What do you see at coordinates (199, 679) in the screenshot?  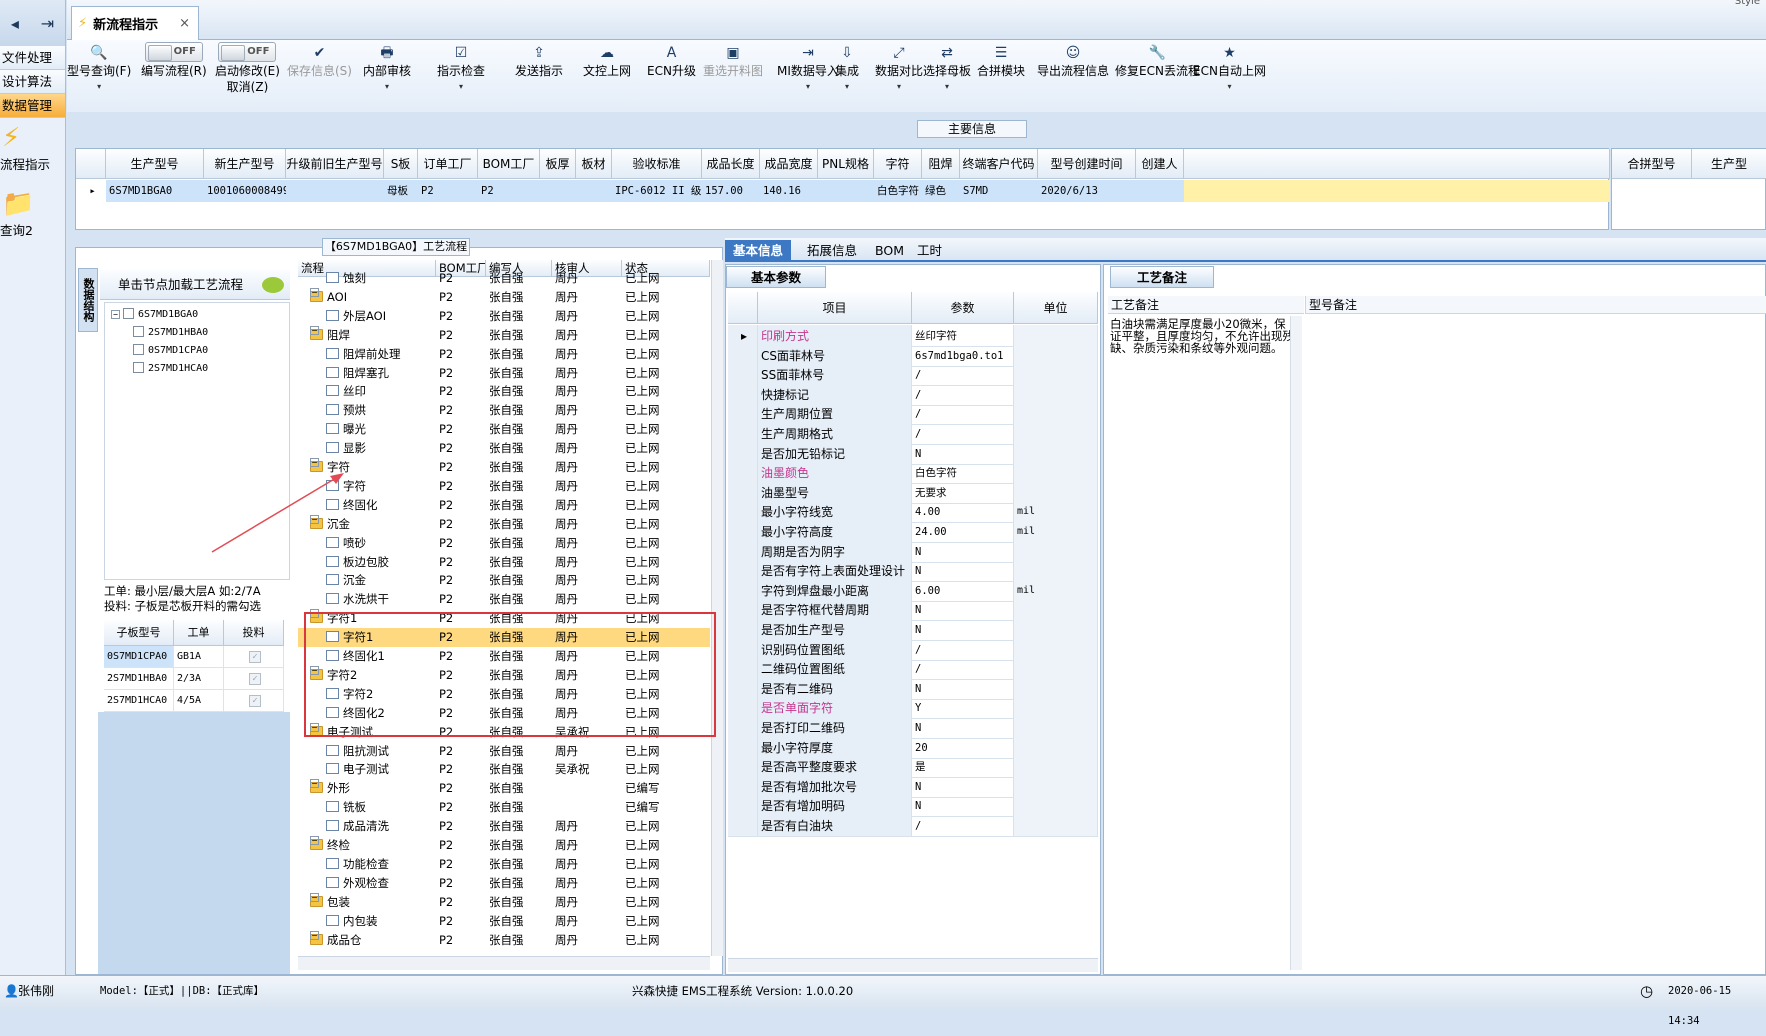 I see `sub-board-workorder: 2/3A` at bounding box center [199, 679].